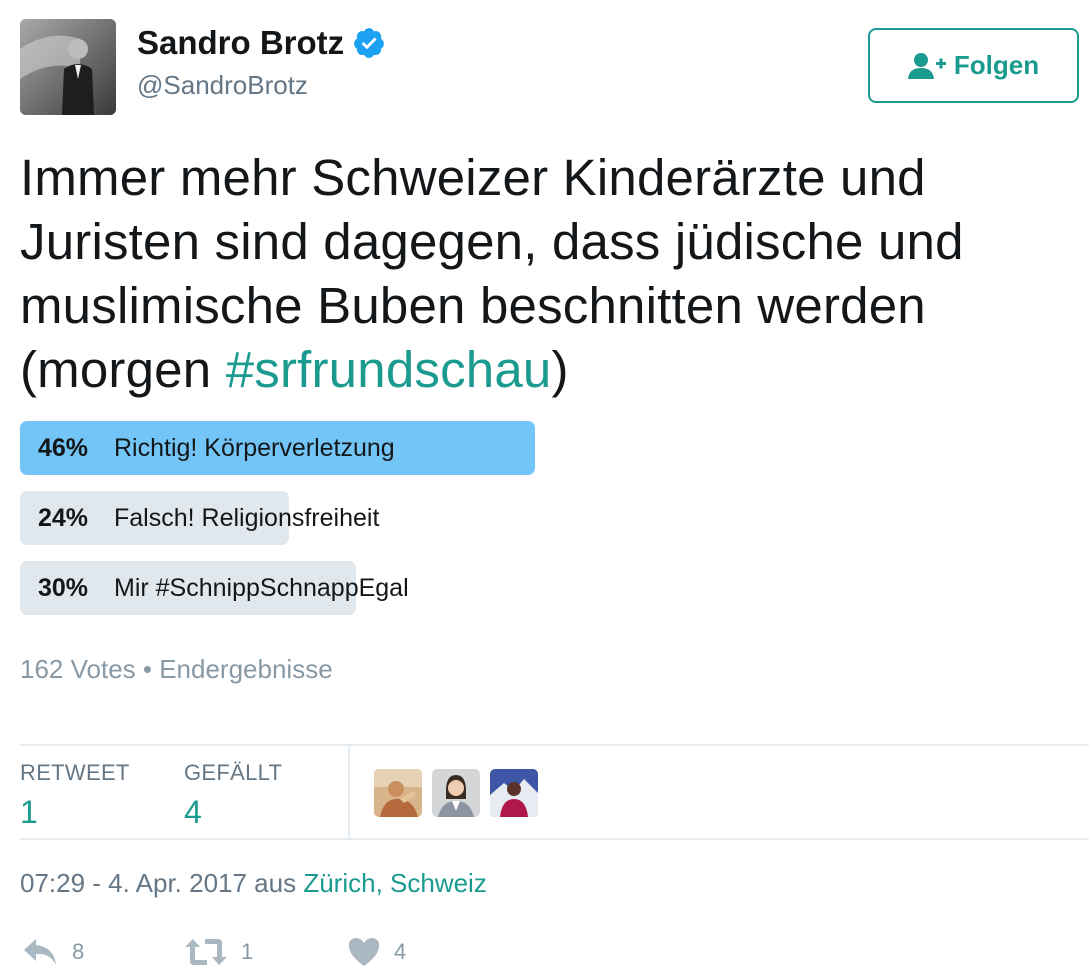 This screenshot has height=980, width=1089. Describe the element at coordinates (560, 369) in the screenshot. I see `tweet-text-end: )` at that location.